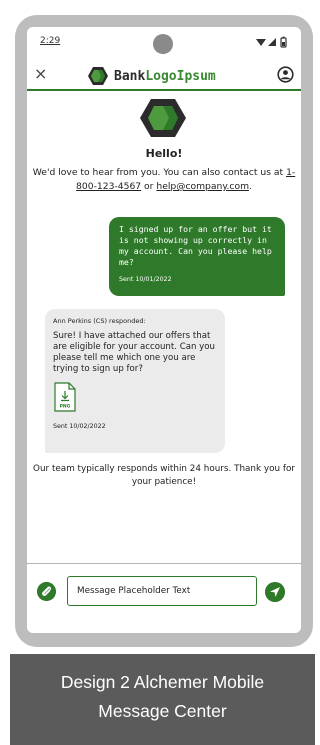 The image size is (320, 745). I want to click on brand-part-bank: Bank, so click(130, 76).